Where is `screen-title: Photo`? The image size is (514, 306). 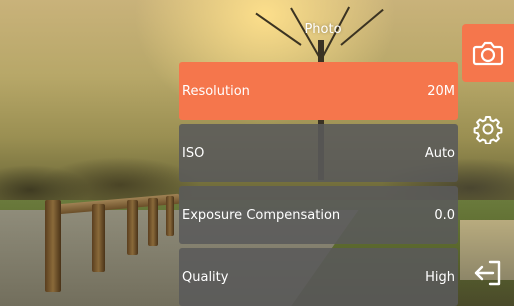
screen-title: Photo is located at coordinates (323, 29).